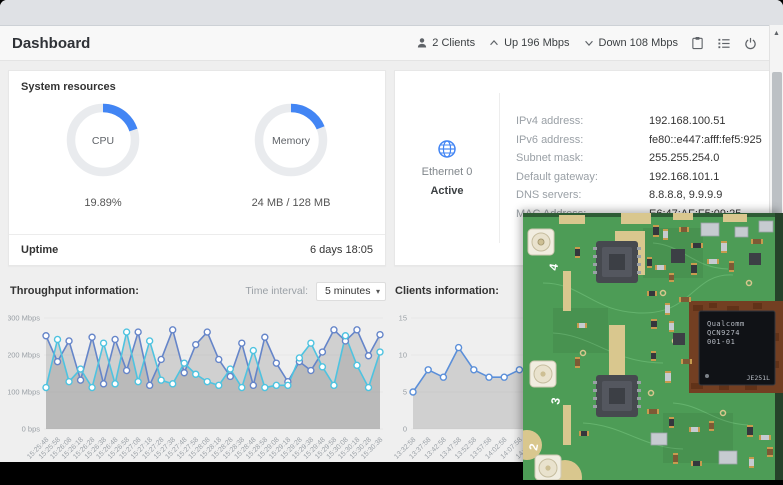 The width and height of the screenshot is (783, 485). What do you see at coordinates (291, 203) in the screenshot?
I see `memory-gauge-value: 24 MB / 128 MB` at bounding box center [291, 203].